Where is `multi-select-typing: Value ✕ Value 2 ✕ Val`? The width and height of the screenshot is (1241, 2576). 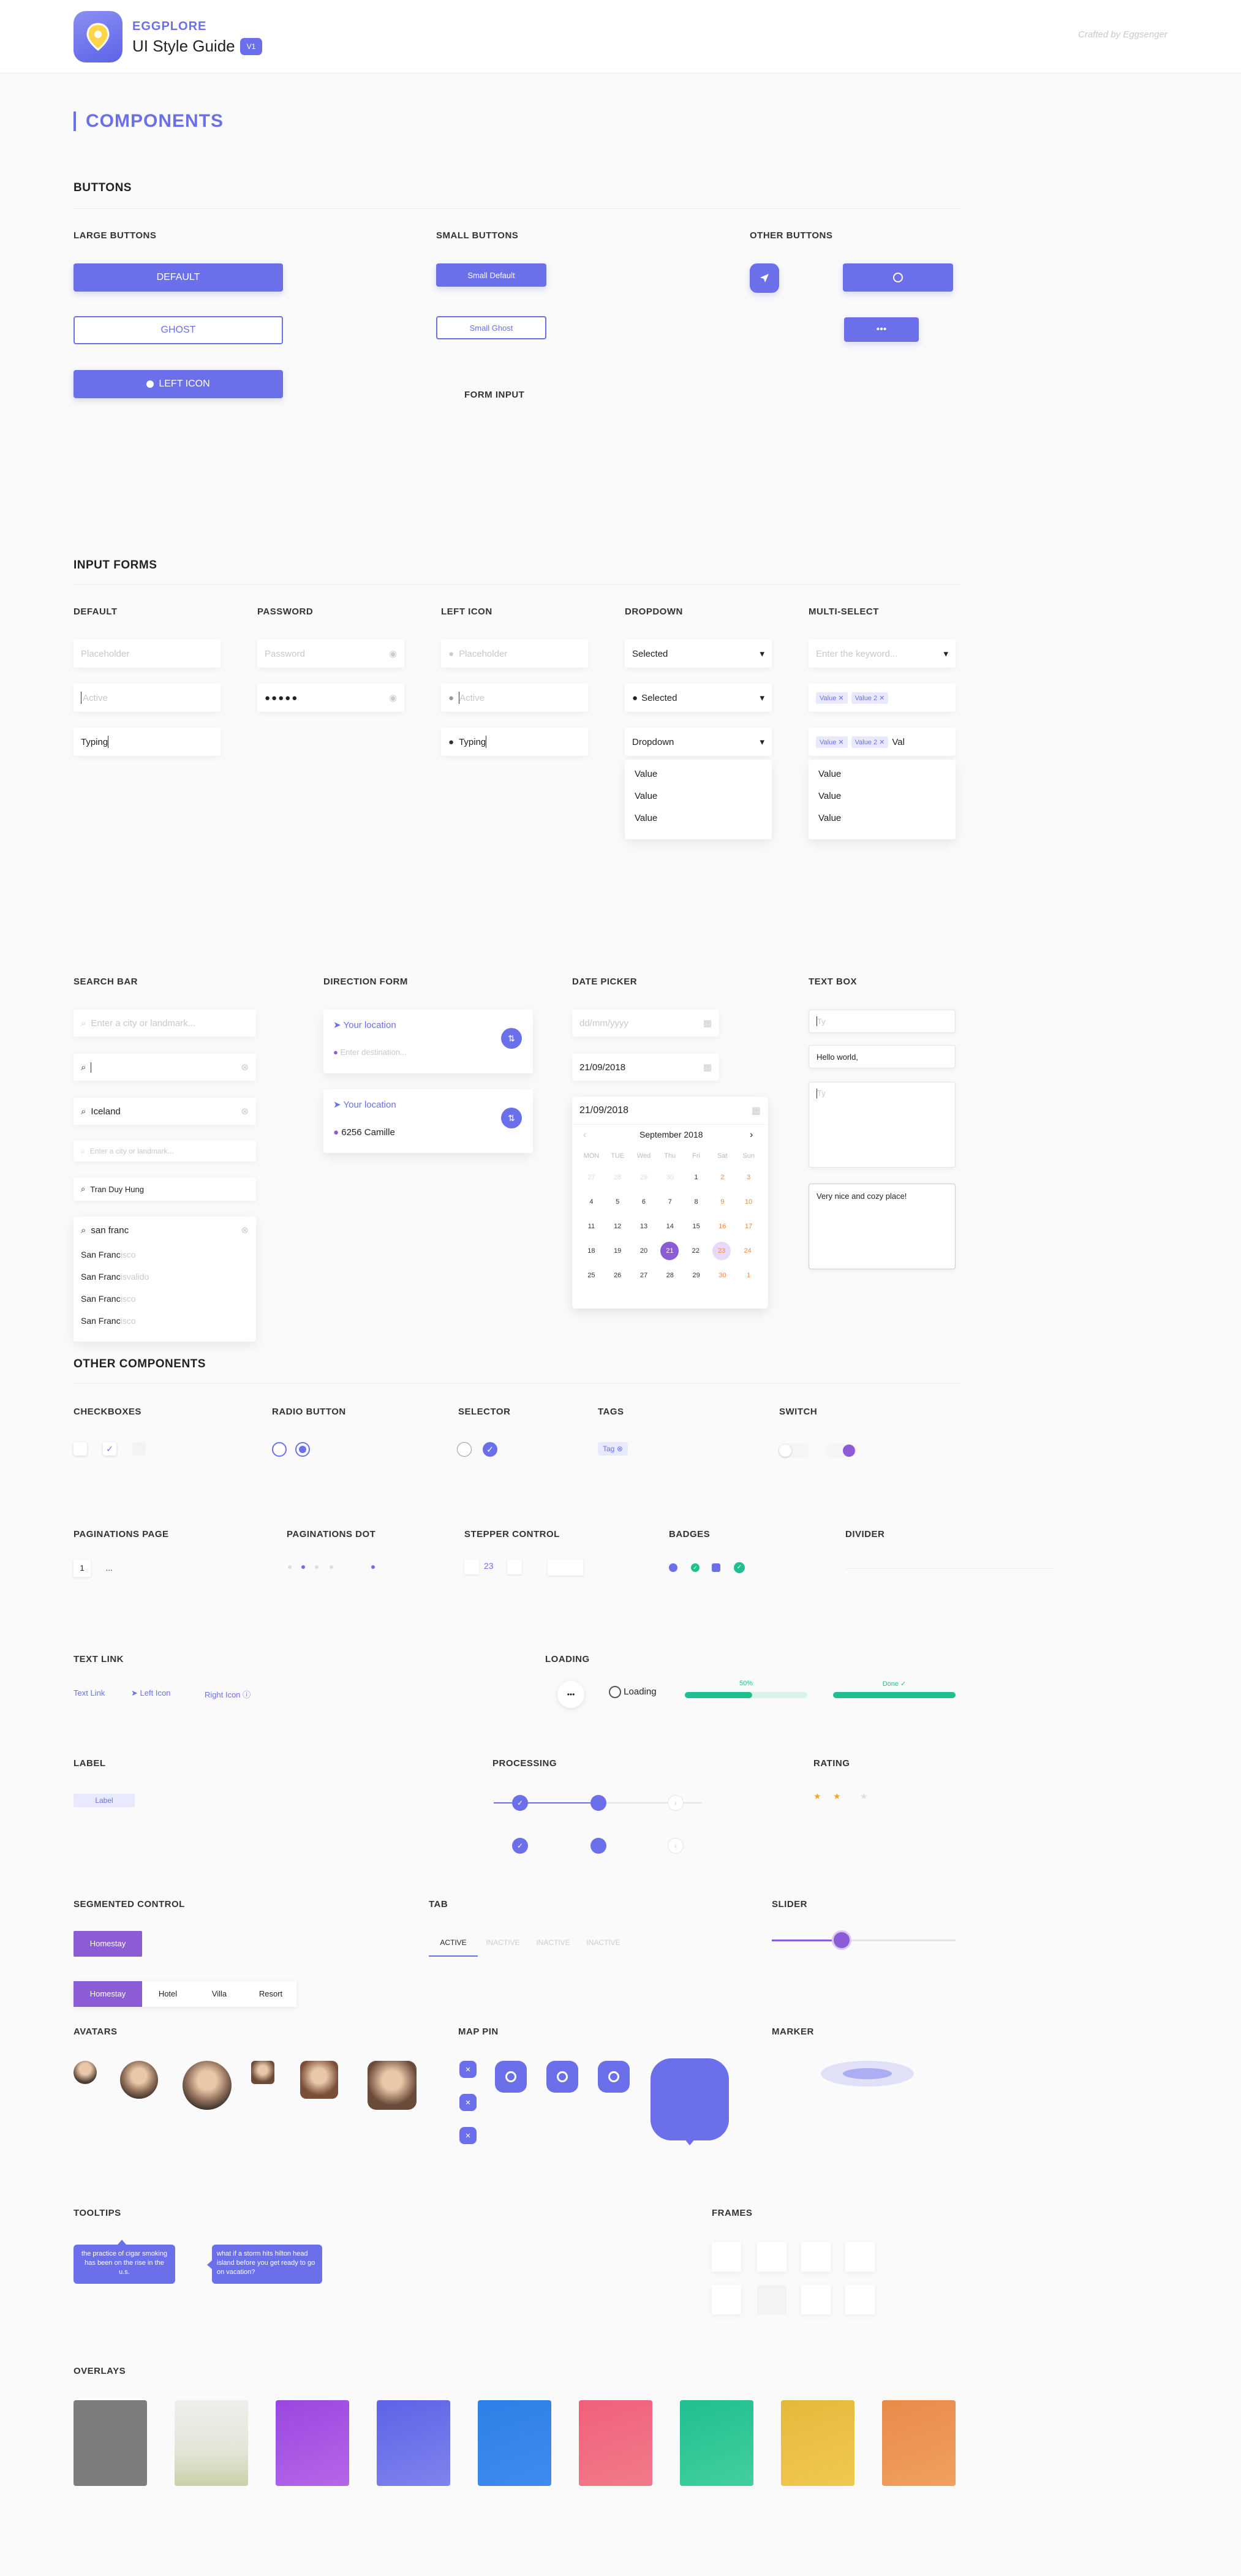
multi-select-typing: Value ✕ Value 2 ✕ Val is located at coordinates (883, 742).